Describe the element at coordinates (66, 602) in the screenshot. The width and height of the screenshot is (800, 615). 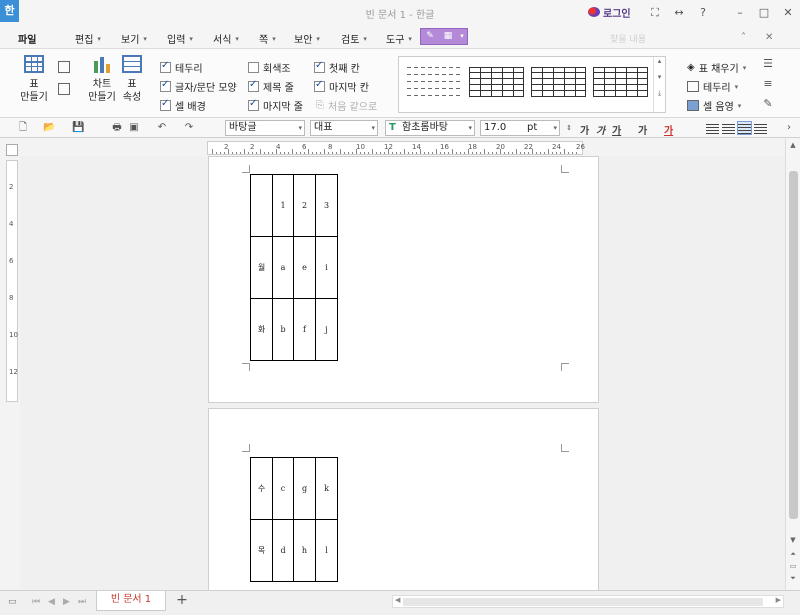
I see `next-tab-icon: ▶` at that location.